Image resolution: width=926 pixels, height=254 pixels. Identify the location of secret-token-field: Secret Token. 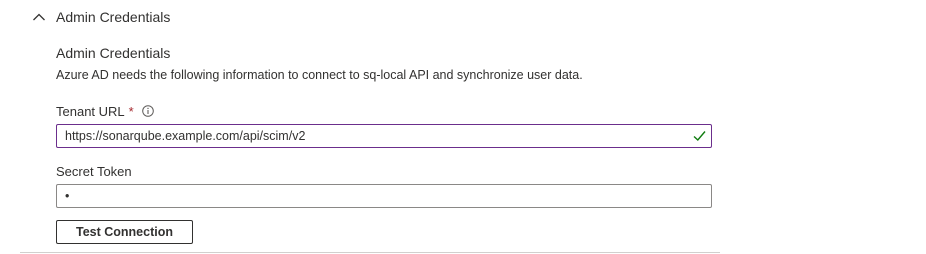
(384, 185).